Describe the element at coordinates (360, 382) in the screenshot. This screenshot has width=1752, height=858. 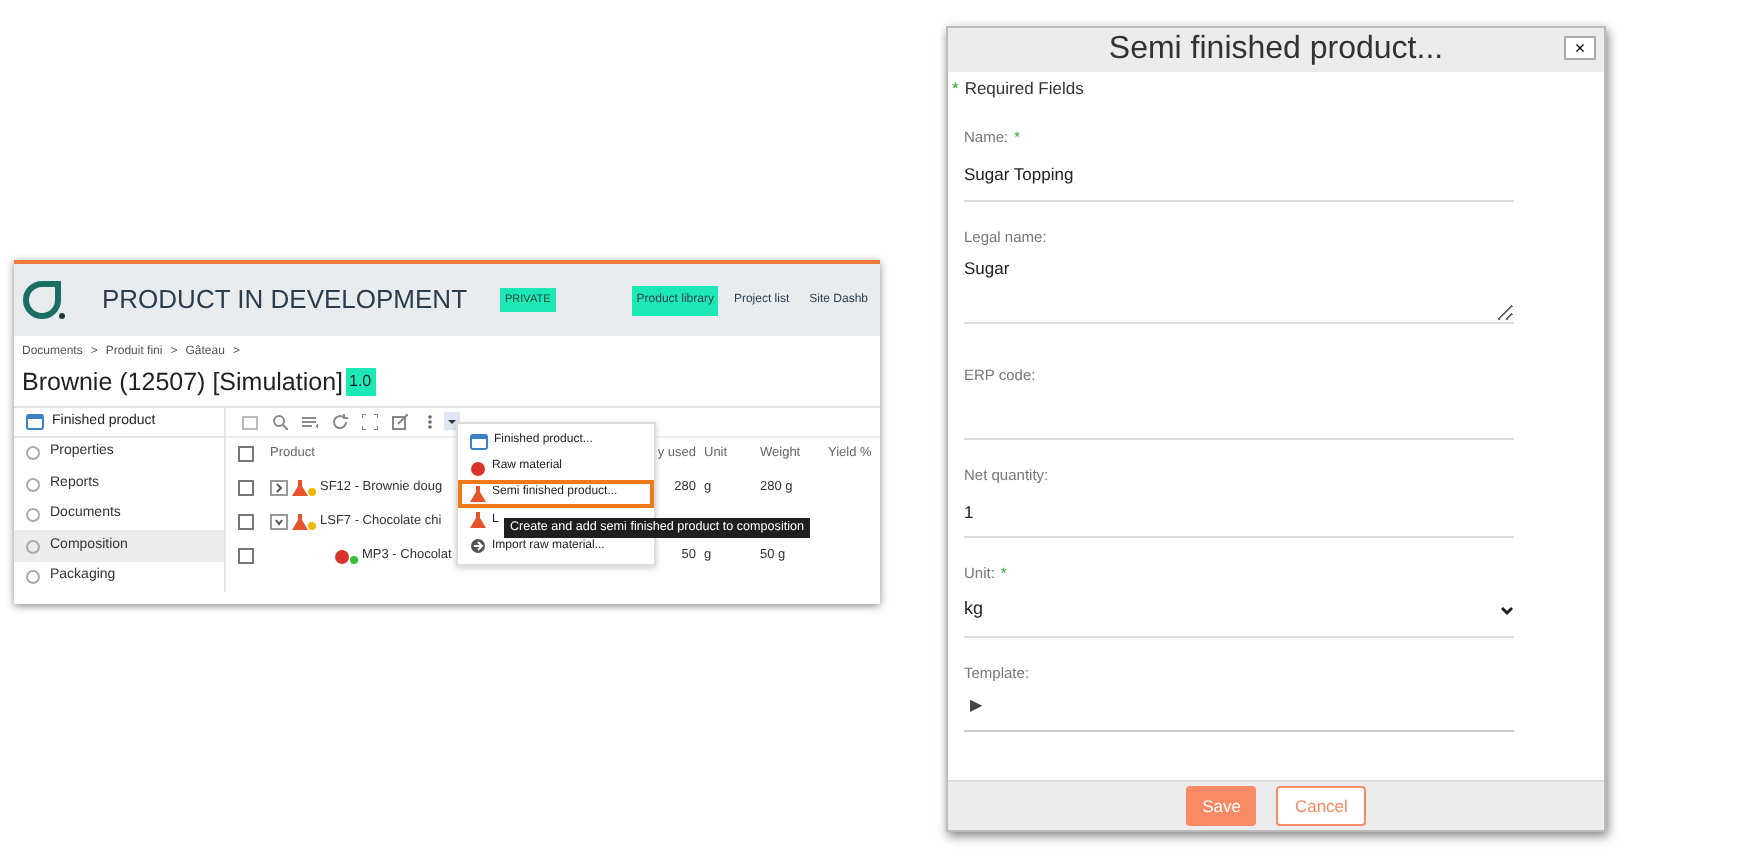
I see `version-badge: 1.0` at that location.